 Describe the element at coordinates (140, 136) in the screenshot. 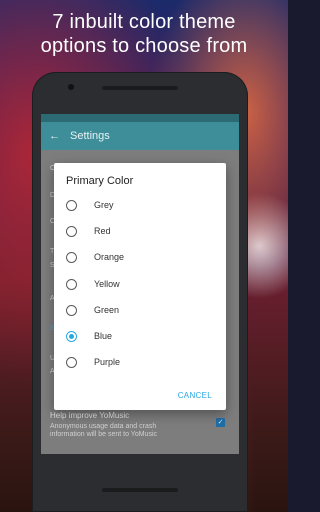

I see `app-bar: ← Settings` at that location.